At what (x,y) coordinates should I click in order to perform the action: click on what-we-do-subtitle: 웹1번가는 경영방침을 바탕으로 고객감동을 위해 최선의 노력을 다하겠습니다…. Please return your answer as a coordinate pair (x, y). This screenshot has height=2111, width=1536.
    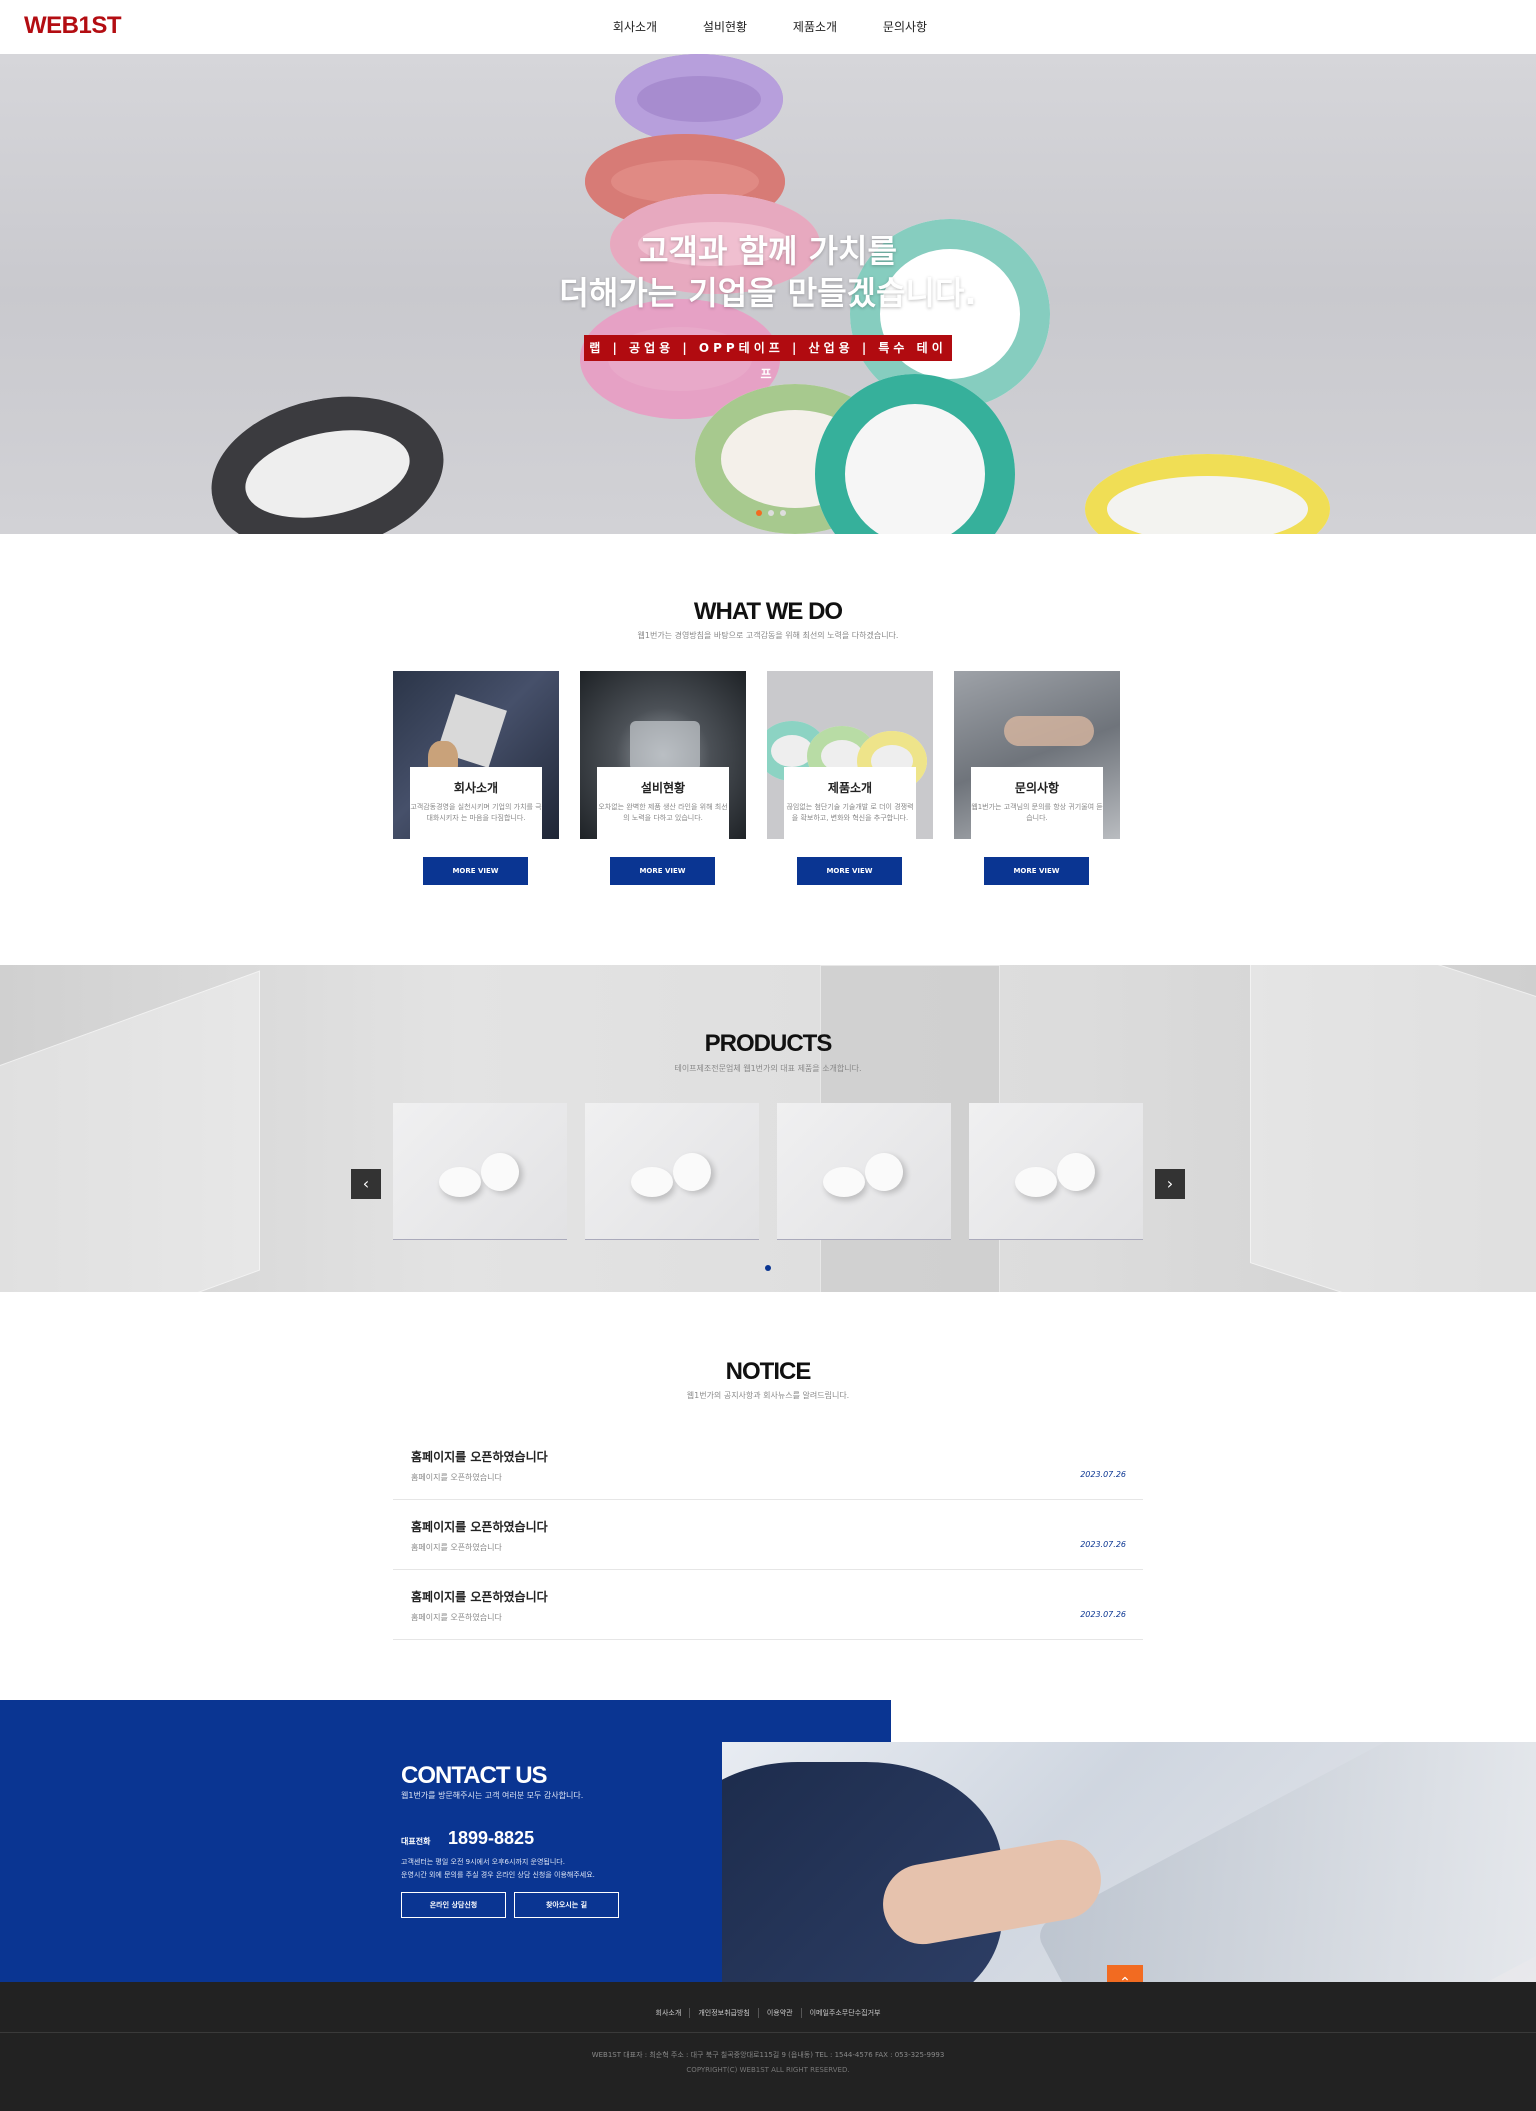
    Looking at the image, I should click on (768, 635).